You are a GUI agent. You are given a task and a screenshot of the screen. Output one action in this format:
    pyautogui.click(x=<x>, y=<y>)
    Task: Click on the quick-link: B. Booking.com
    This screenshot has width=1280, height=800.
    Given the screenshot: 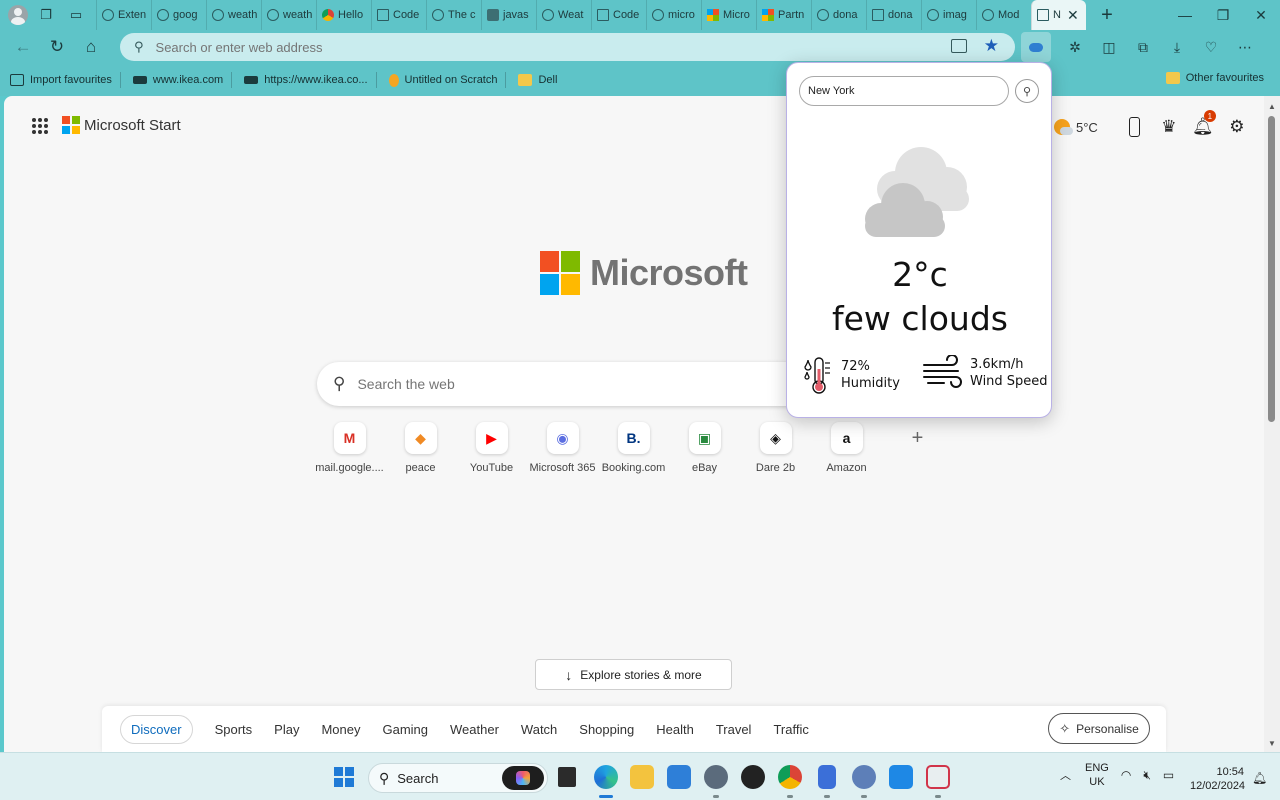 What is the action you would take?
    pyautogui.click(x=633, y=448)
    